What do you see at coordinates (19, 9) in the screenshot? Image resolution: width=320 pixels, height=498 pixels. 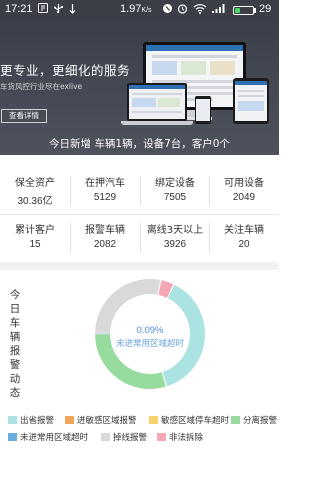 I see `status-time: 17:21` at bounding box center [19, 9].